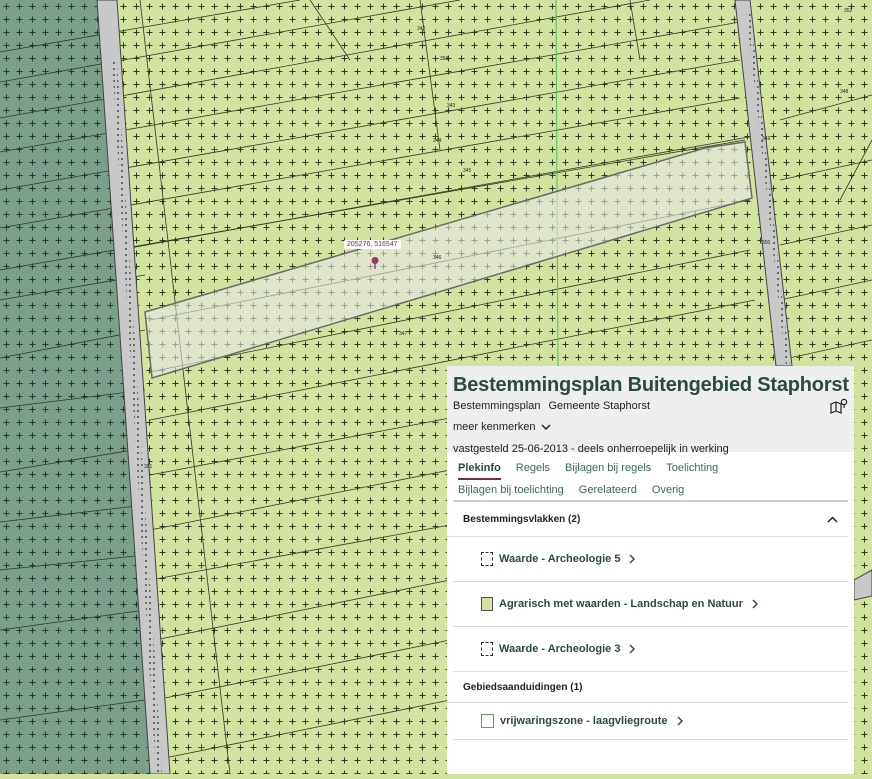  What do you see at coordinates (766, 139) in the screenshot?
I see `parcel-number: 349` at bounding box center [766, 139].